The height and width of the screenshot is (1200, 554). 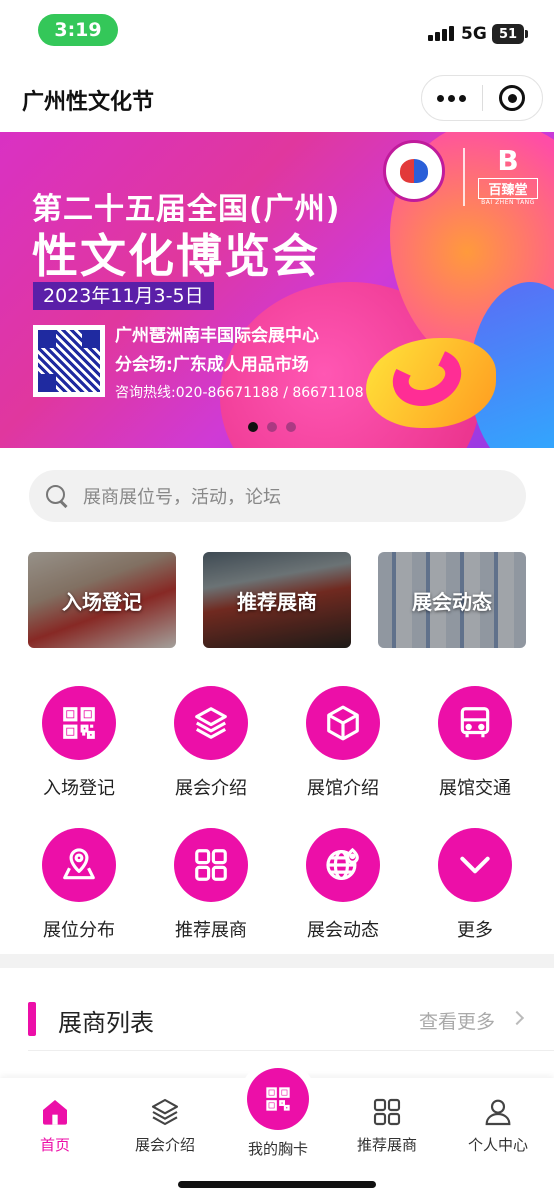 I want to click on banner-title: 性文化博览会, so click(x=176, y=256).